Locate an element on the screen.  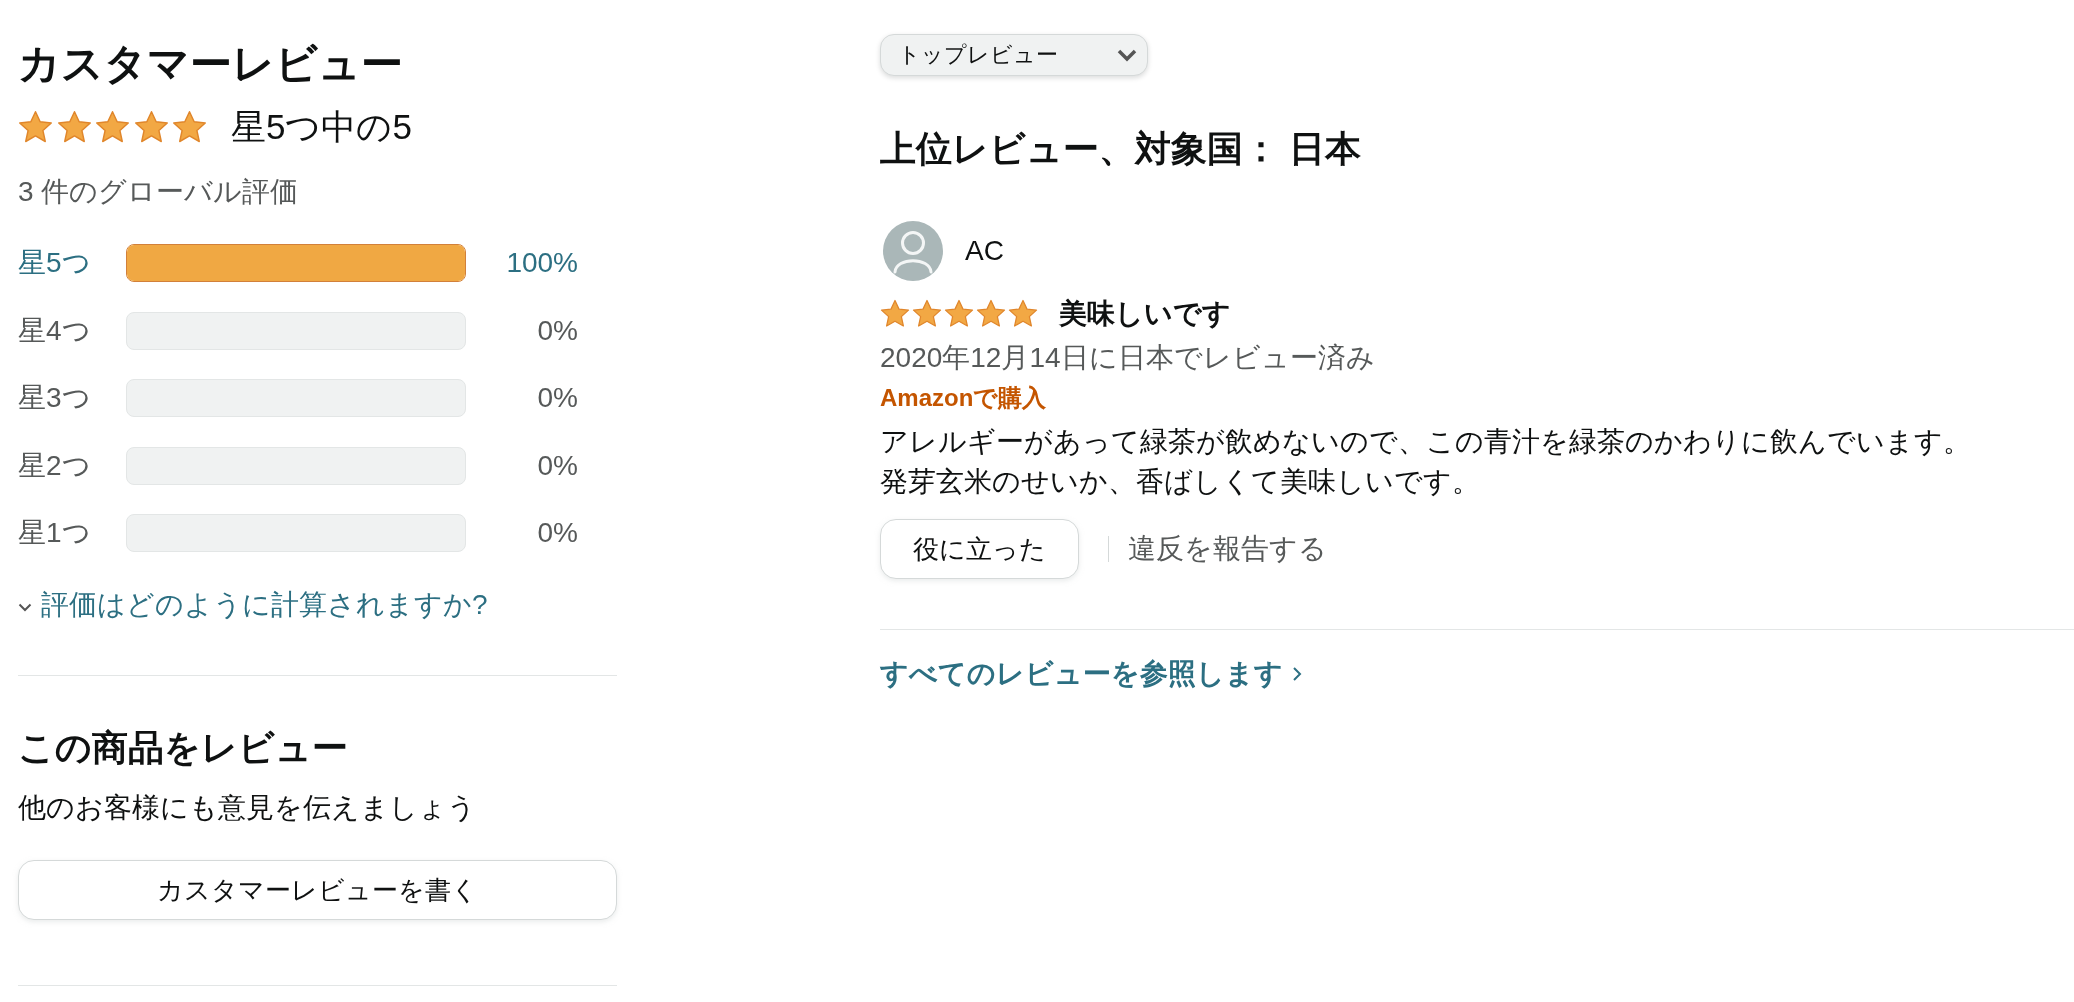
review-title: 美味しいです is located at coordinates (1145, 314).